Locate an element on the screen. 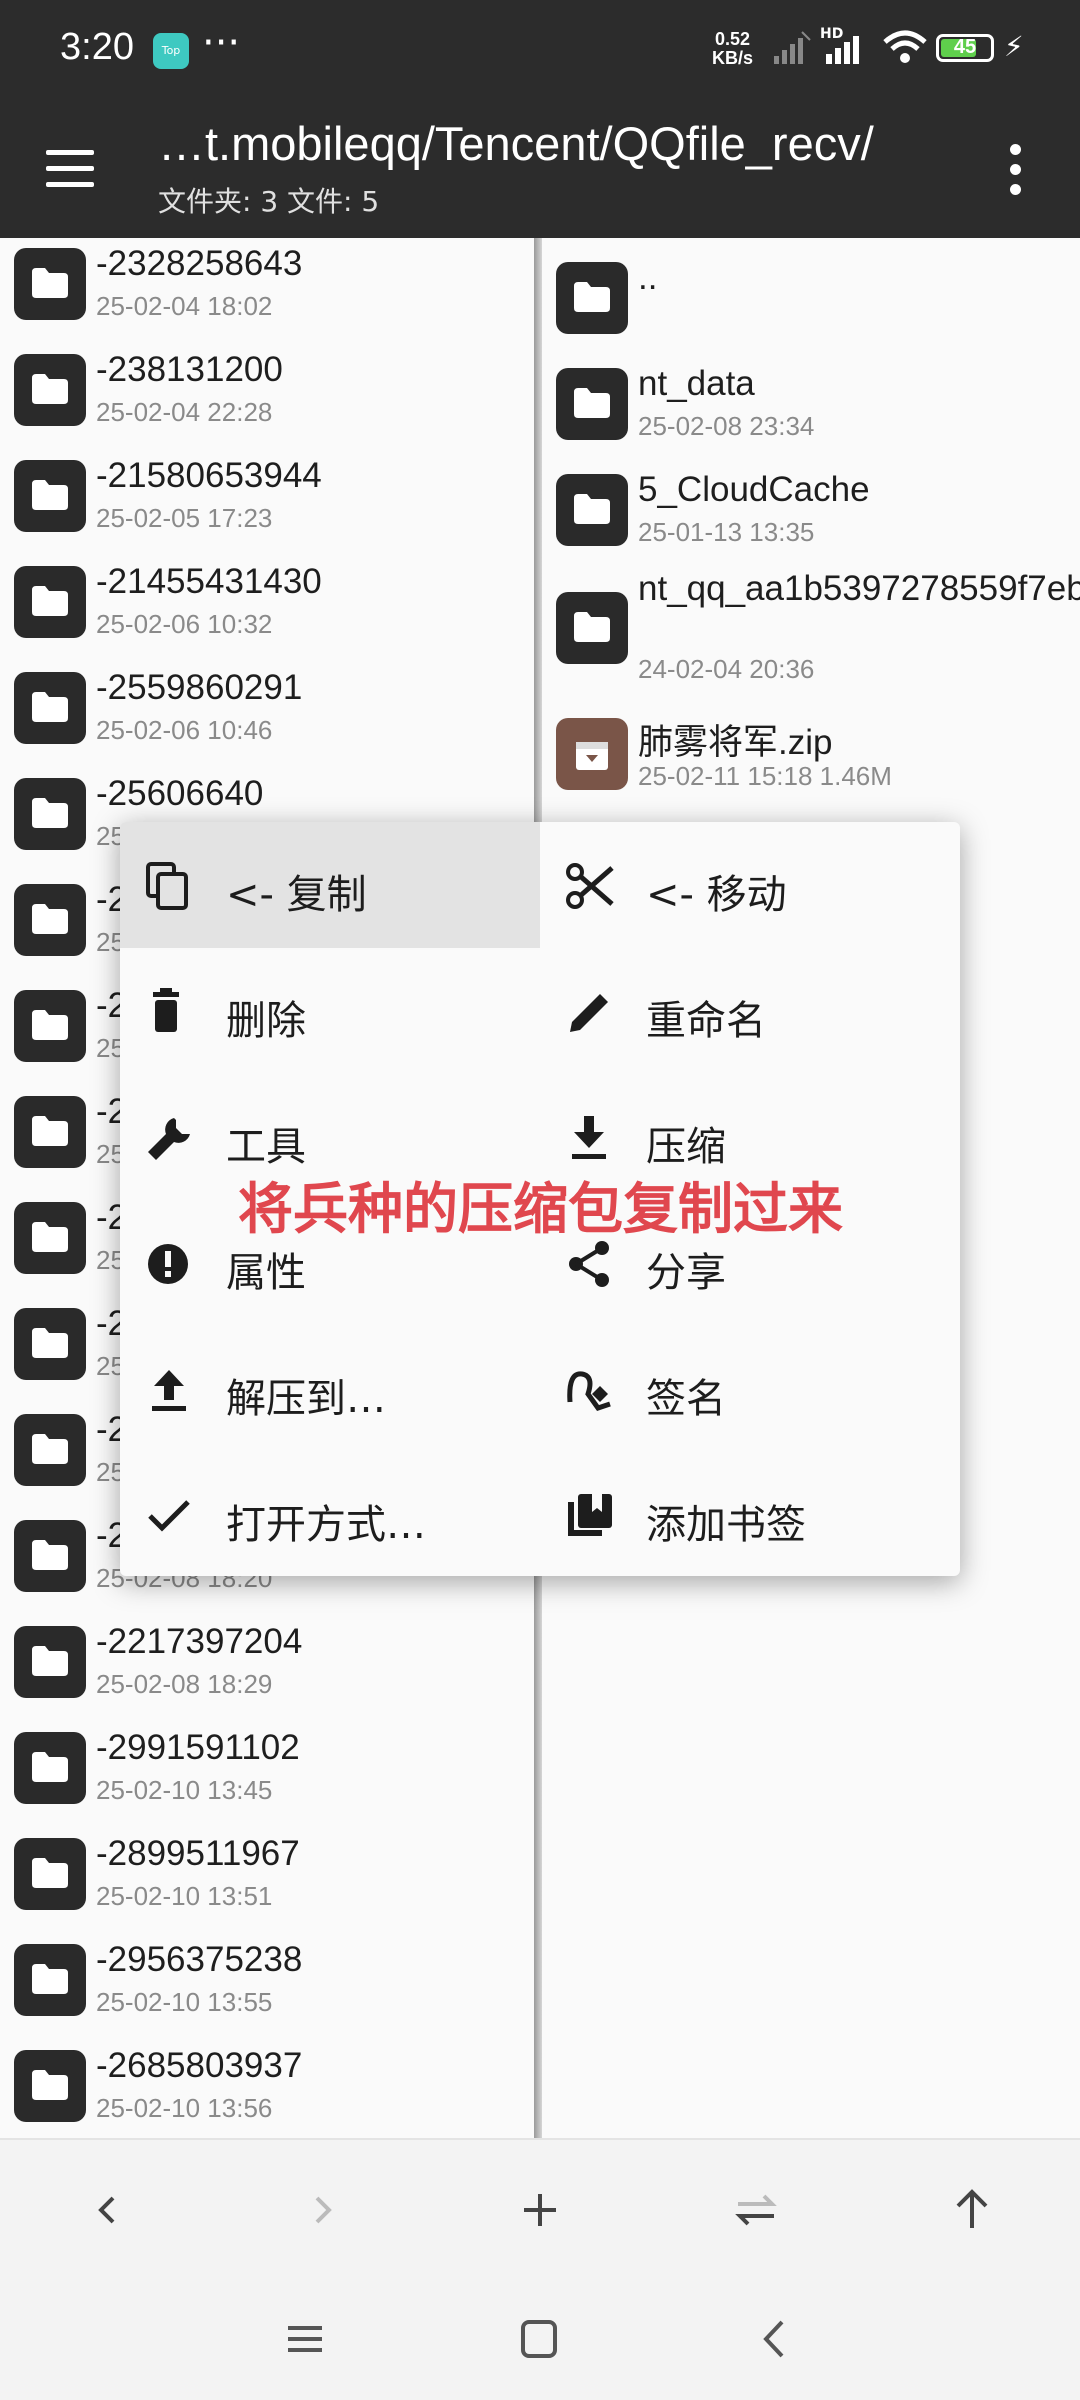  trash-icon is located at coordinates (166, 1010).